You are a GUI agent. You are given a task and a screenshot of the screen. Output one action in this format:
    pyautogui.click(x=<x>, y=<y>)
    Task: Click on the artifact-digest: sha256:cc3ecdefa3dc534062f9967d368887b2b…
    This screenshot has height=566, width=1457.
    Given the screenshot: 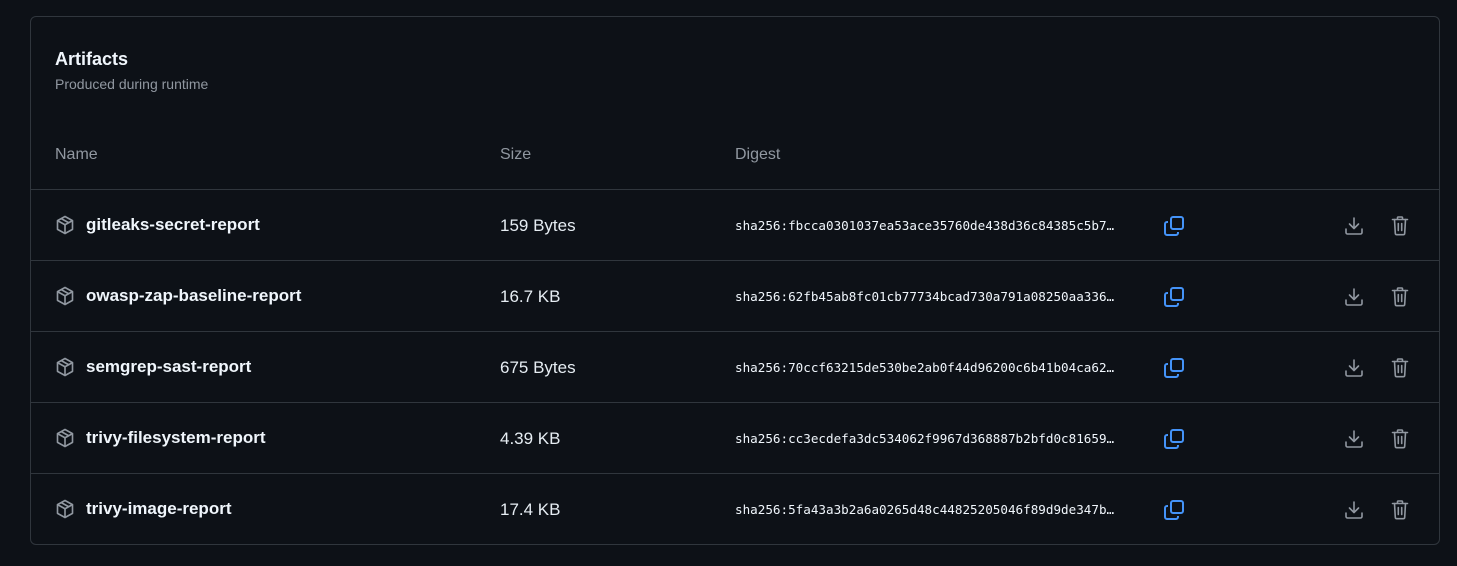 What is the action you would take?
    pyautogui.click(x=925, y=438)
    